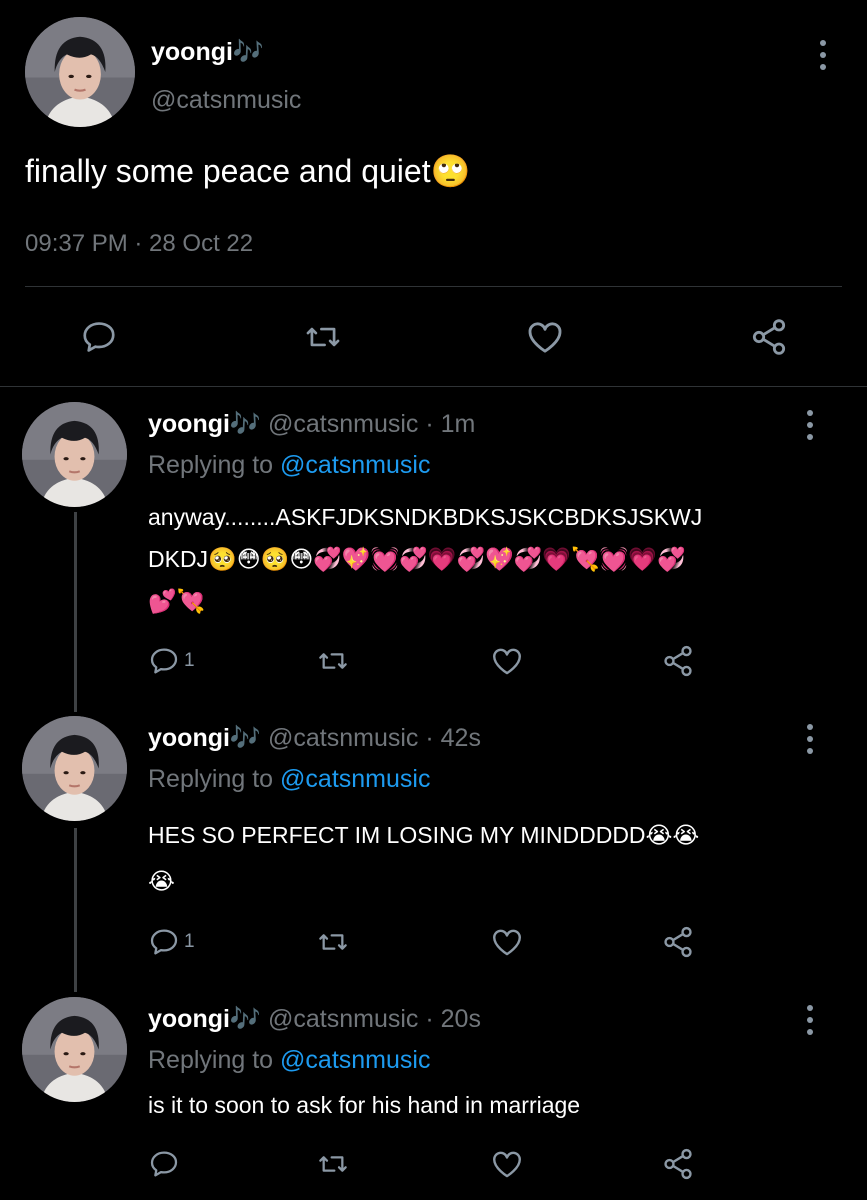  I want to click on reply-text: HES SO PERFECT IM LOSING MY MINDDDDD😭😭 😭, so click(423, 858).